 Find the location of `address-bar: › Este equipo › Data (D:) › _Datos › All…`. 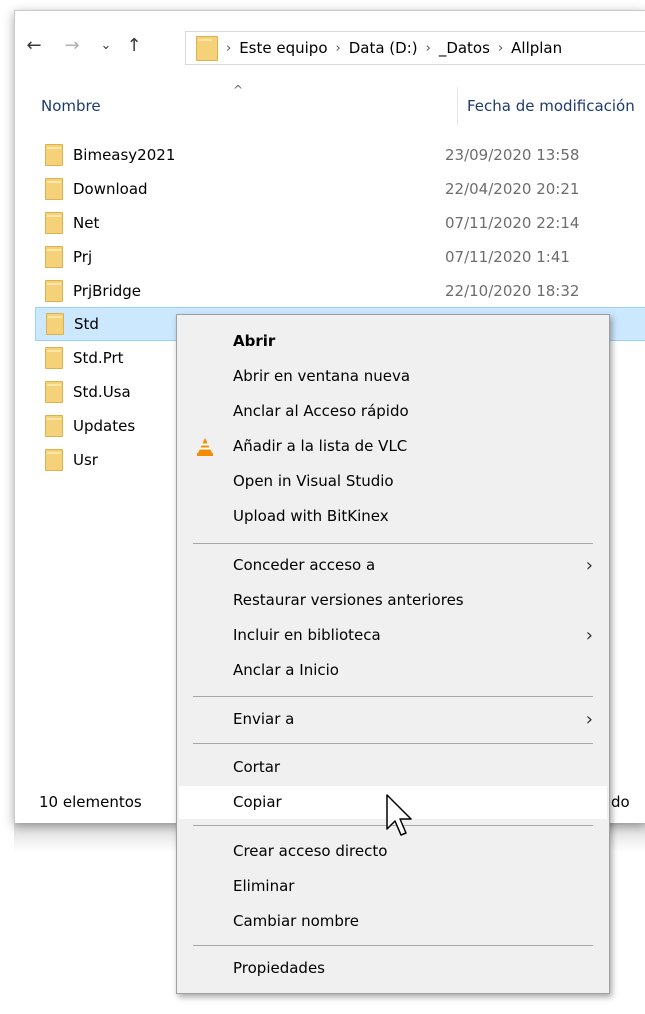

address-bar: › Este equipo › Data (D:) › _Datos › All… is located at coordinates (415, 48).